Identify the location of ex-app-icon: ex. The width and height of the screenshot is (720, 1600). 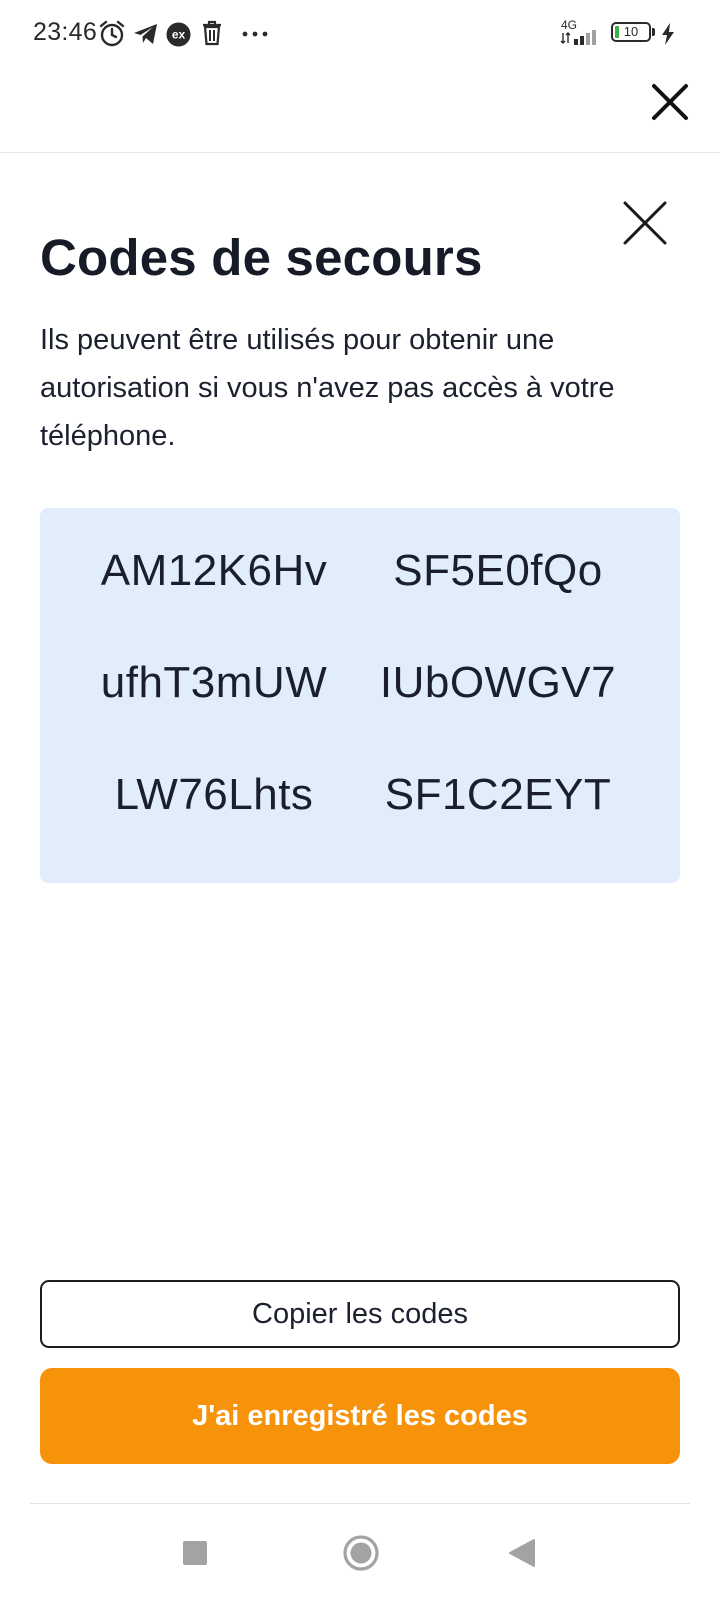
(178, 34).